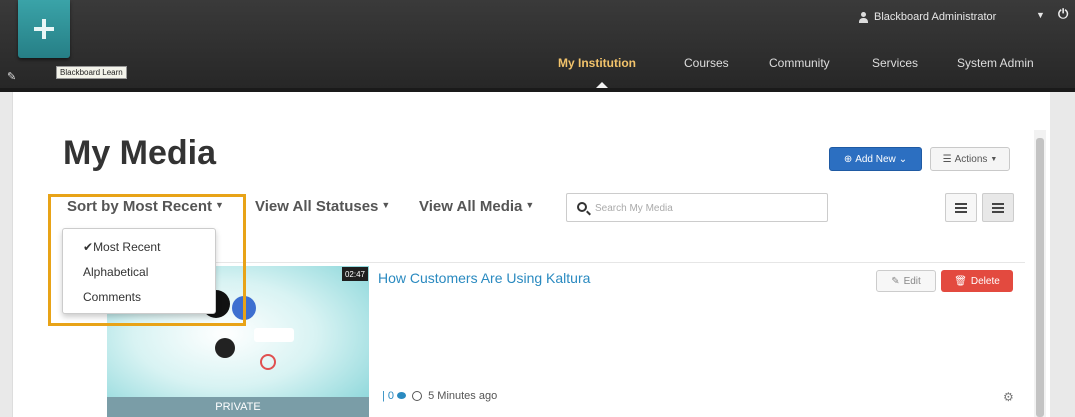  I want to click on nav-system-admin: System Admin, so click(995, 64).